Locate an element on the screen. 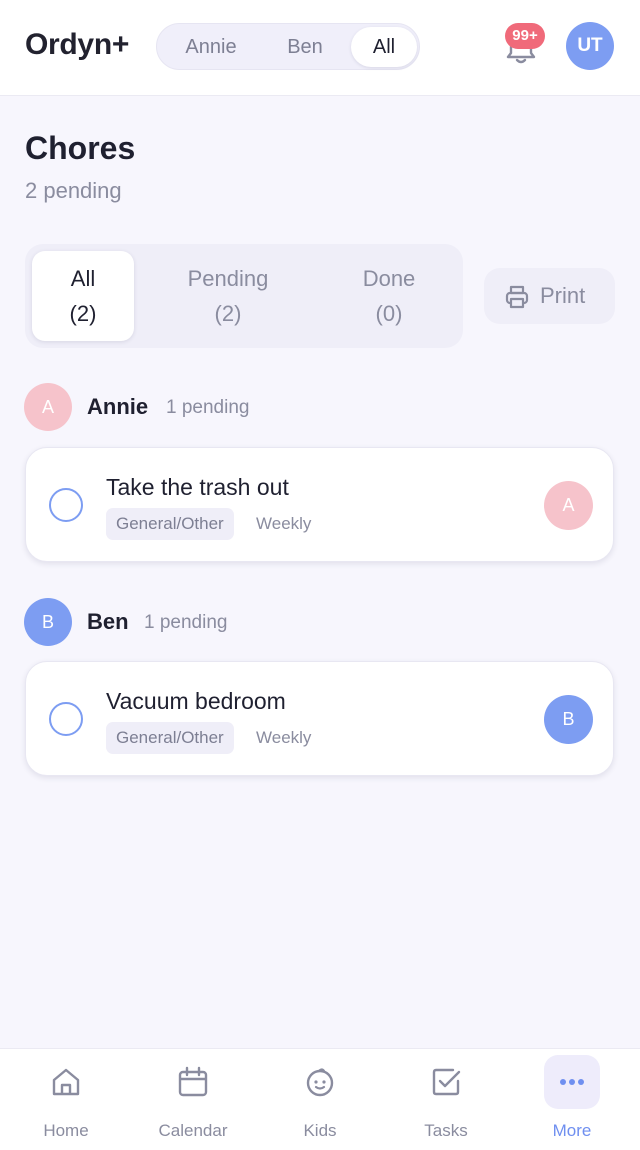 This screenshot has height=1150, width=640. app-logo: Ordyn+ is located at coordinates (77, 44).